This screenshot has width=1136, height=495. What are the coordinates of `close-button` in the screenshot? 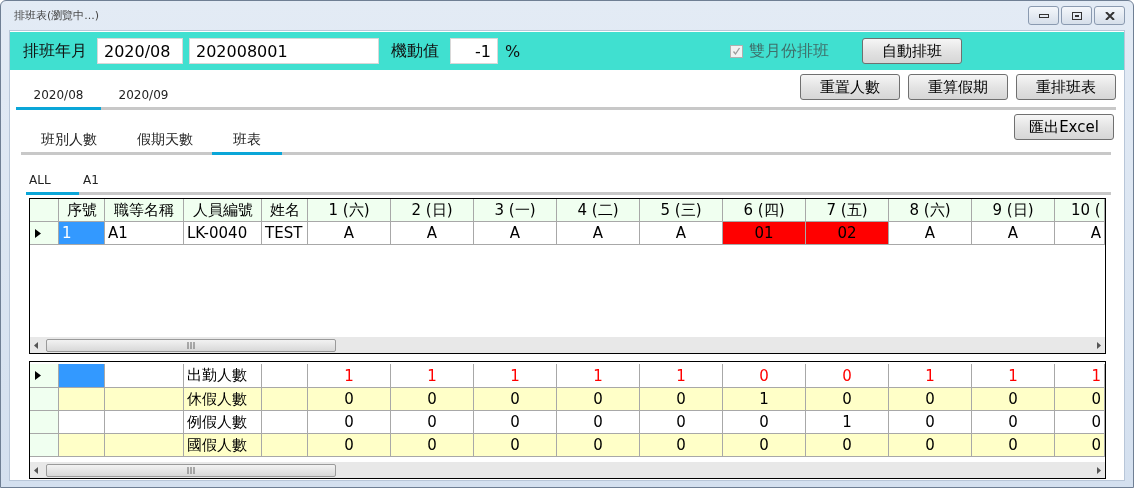 It's located at (1109, 15).